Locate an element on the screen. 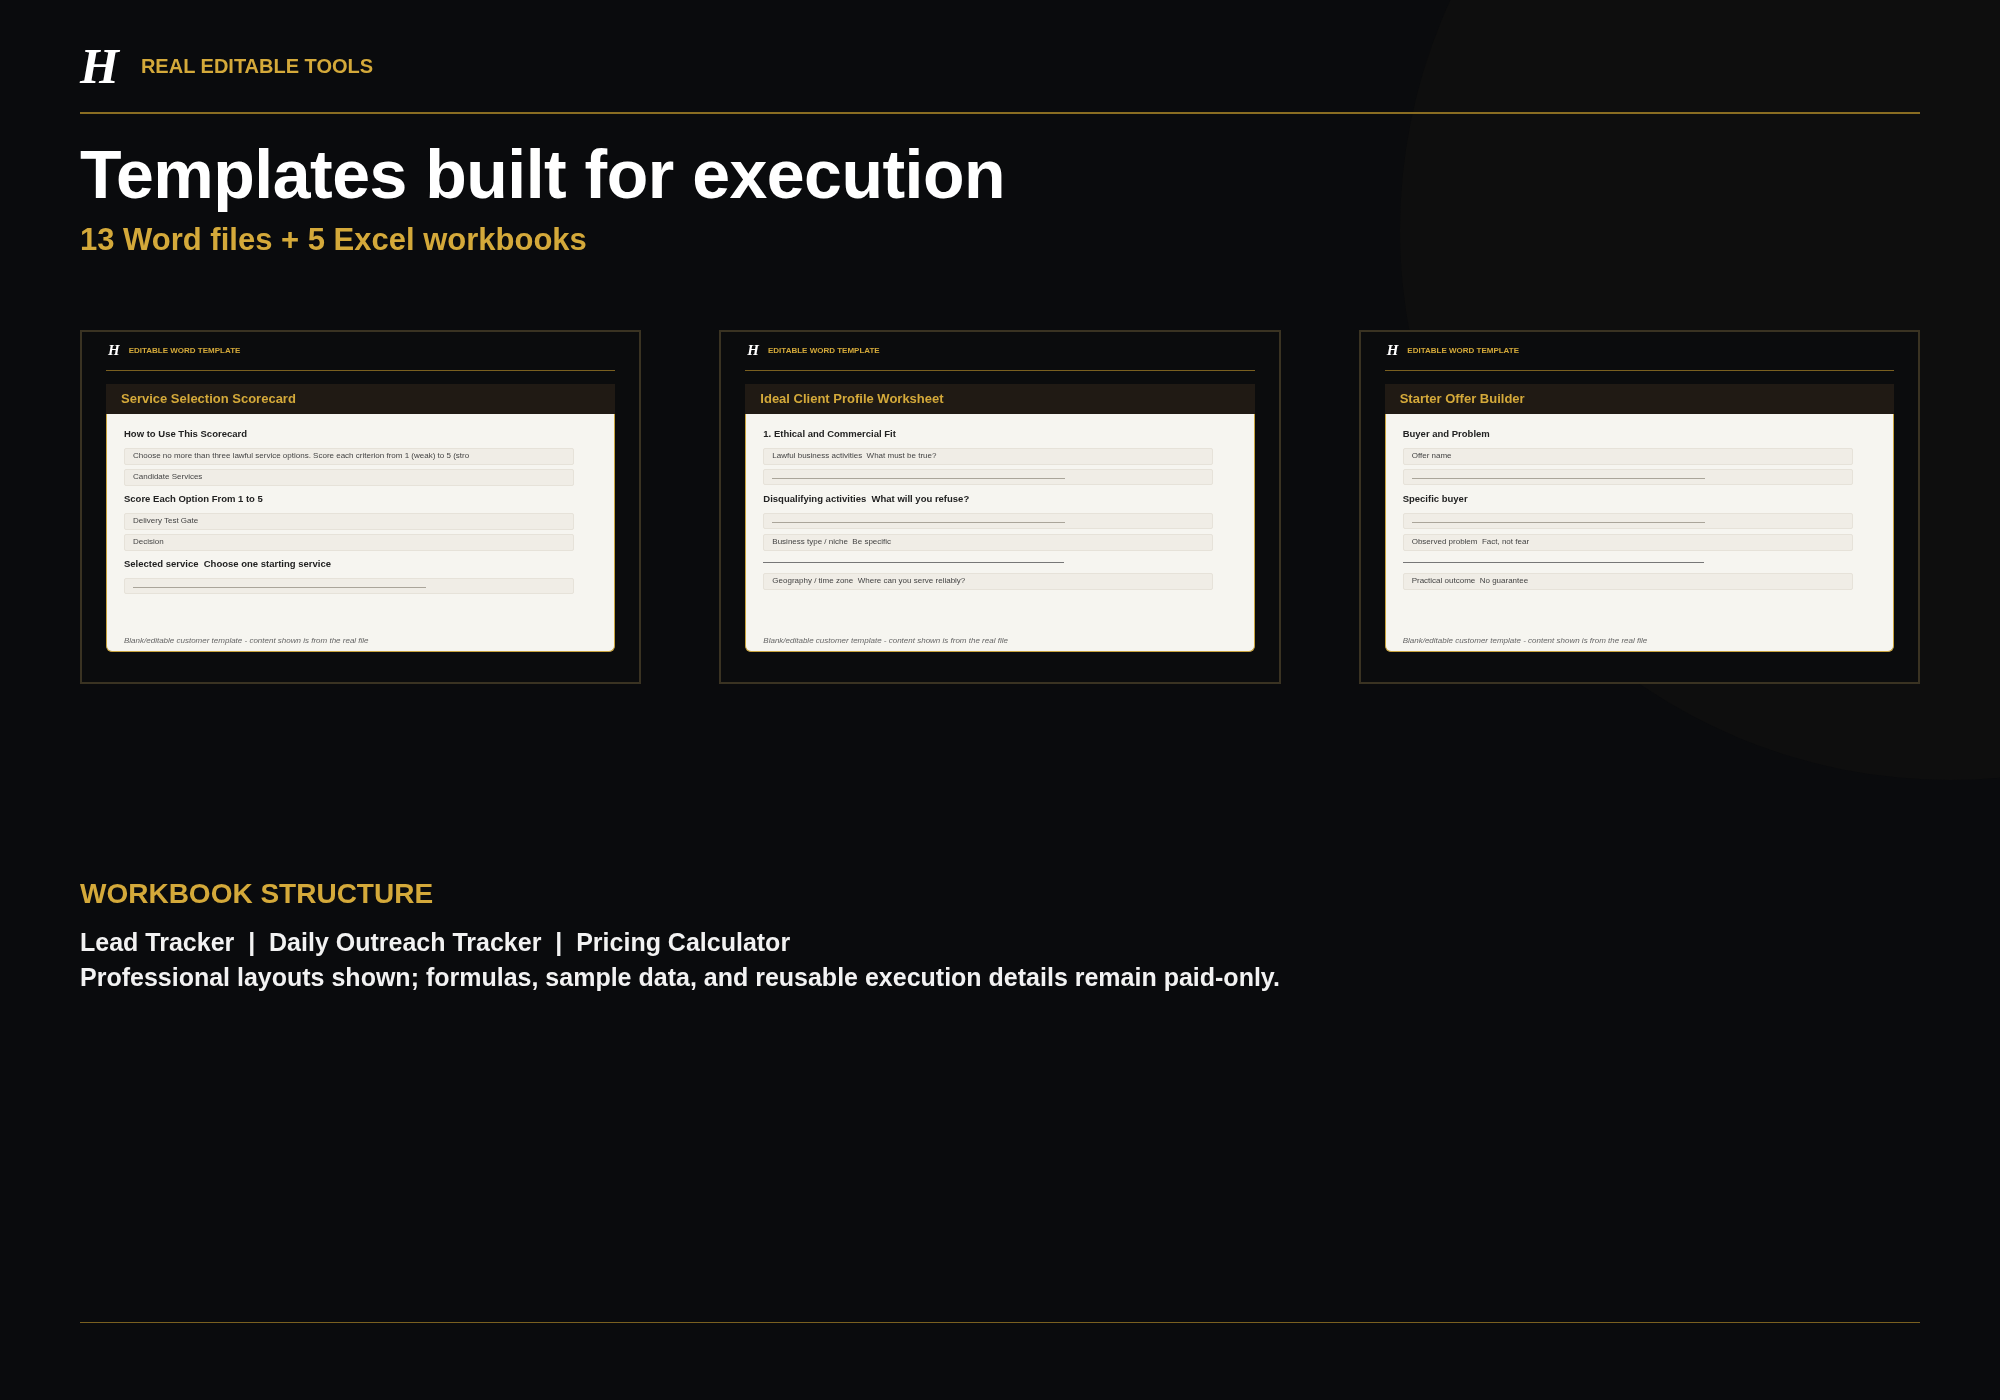 This screenshot has height=1400, width=2000. document-title: Starter Offer Builder is located at coordinates (1639, 398).